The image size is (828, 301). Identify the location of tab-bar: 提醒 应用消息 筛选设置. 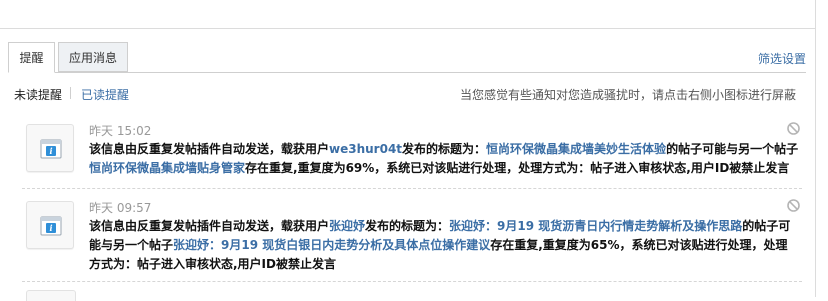
(407, 57).